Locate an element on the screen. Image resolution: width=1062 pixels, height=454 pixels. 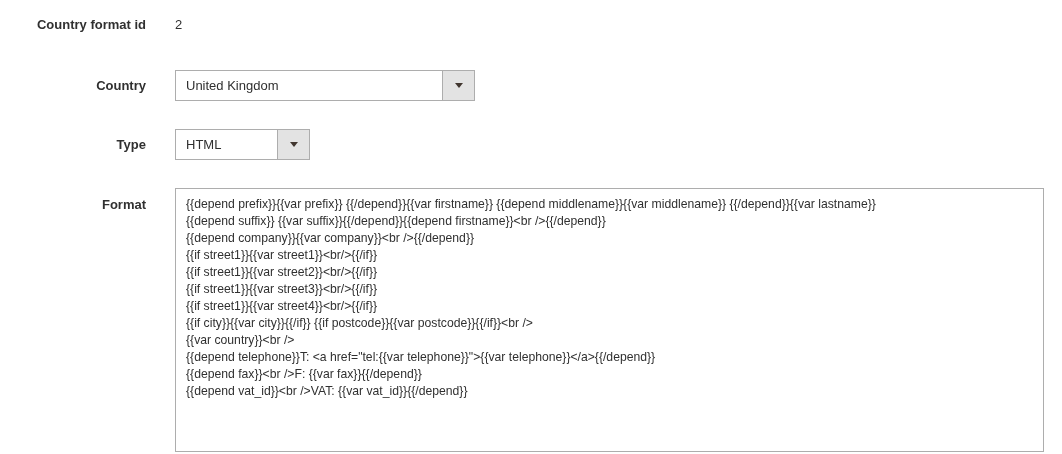
field-label: Format is located at coordinates (123, 204).